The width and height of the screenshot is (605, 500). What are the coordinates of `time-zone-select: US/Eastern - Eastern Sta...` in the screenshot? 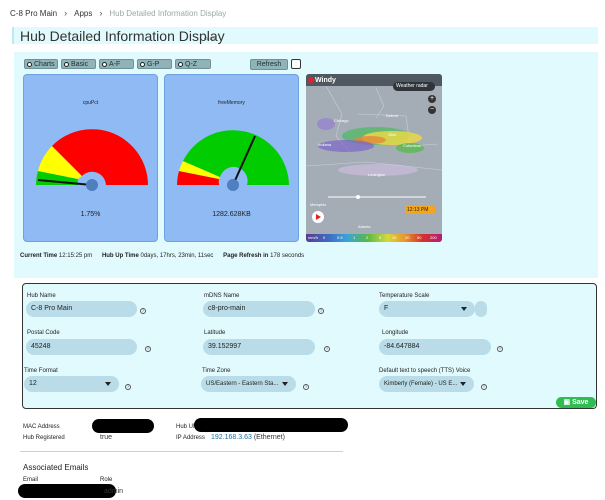 It's located at (248, 384).